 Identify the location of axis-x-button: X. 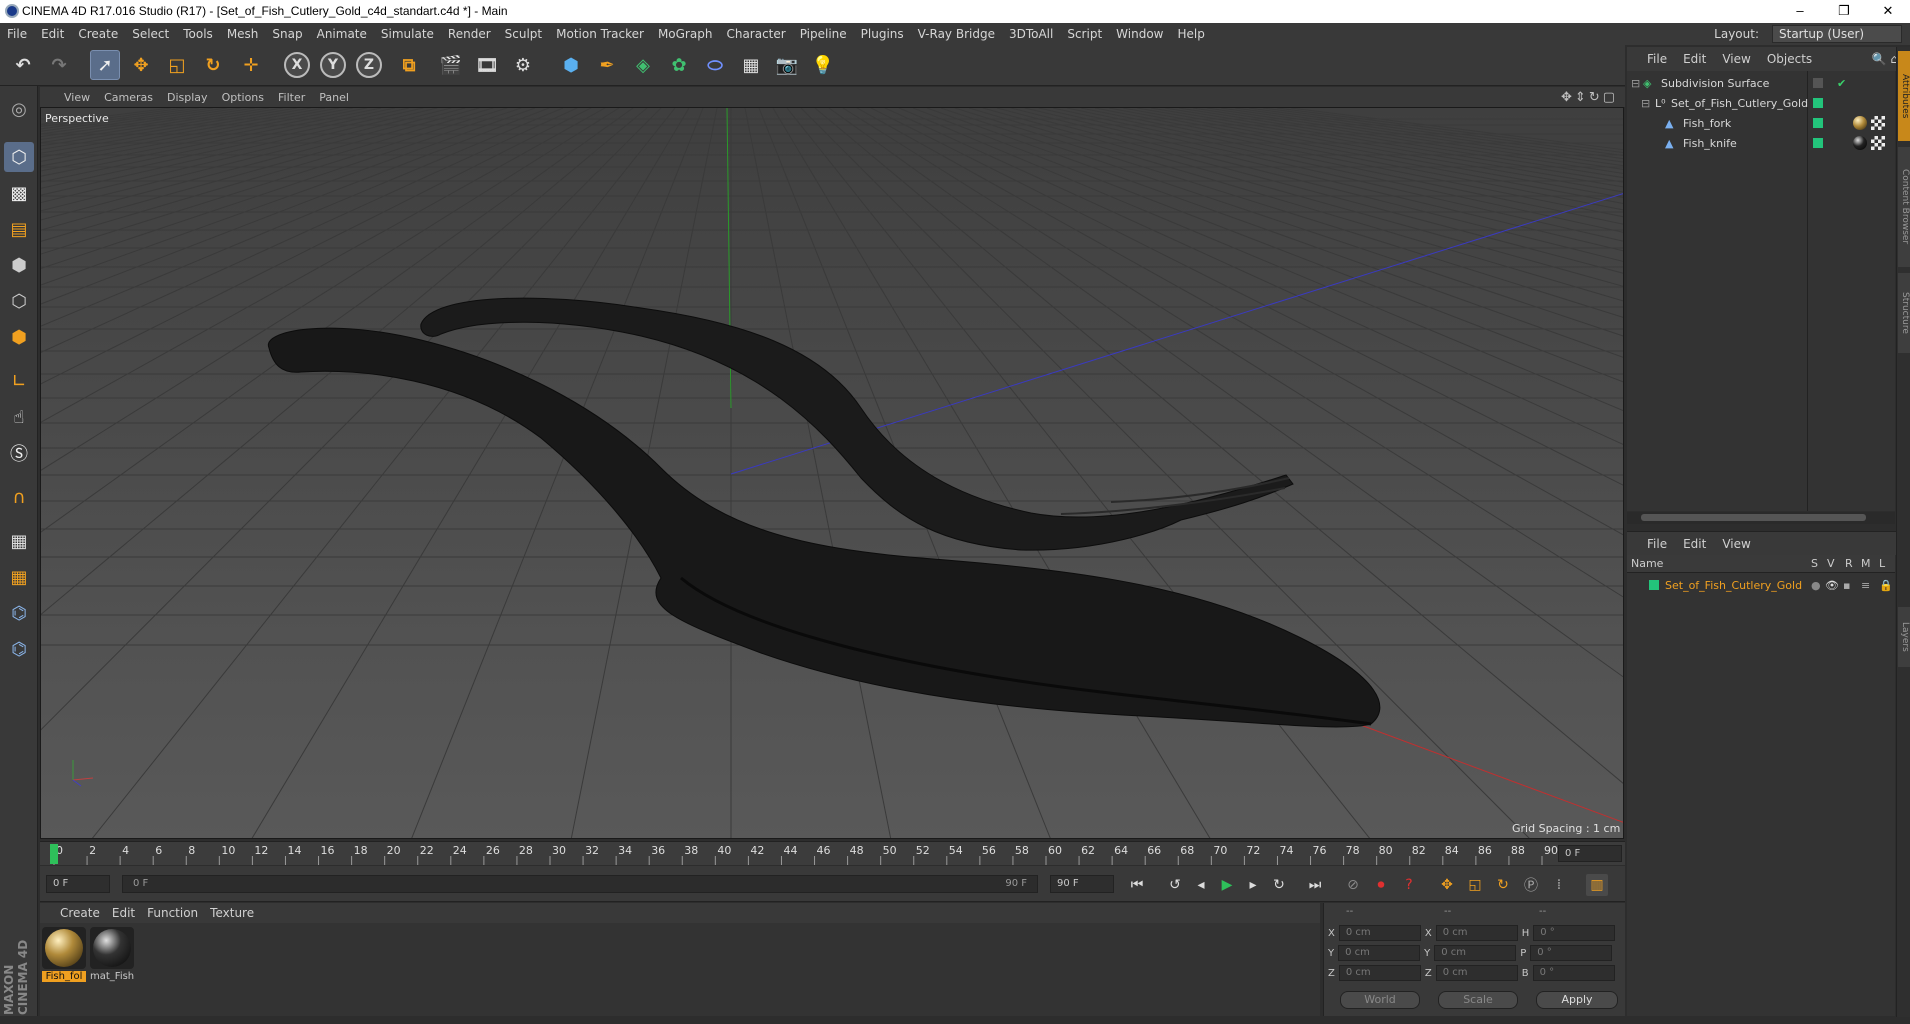
(297, 65).